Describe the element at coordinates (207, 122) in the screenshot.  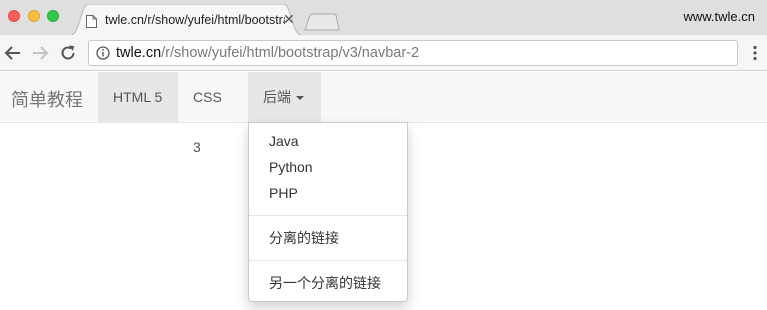
I see `nav-item-label: CSS 3` at that location.